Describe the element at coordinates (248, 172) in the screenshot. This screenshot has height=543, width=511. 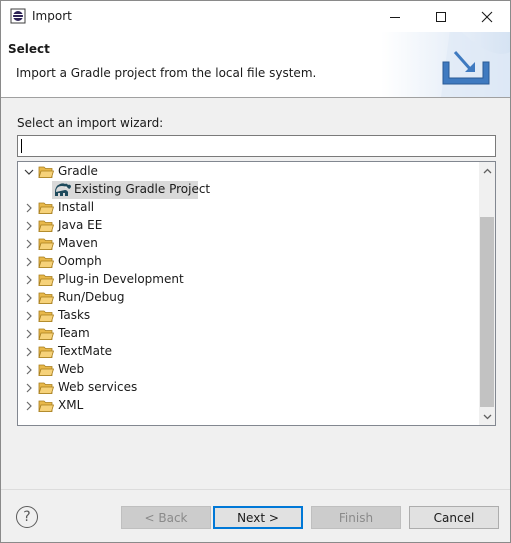
I see `tree-item-gradle: Gradle` at that location.